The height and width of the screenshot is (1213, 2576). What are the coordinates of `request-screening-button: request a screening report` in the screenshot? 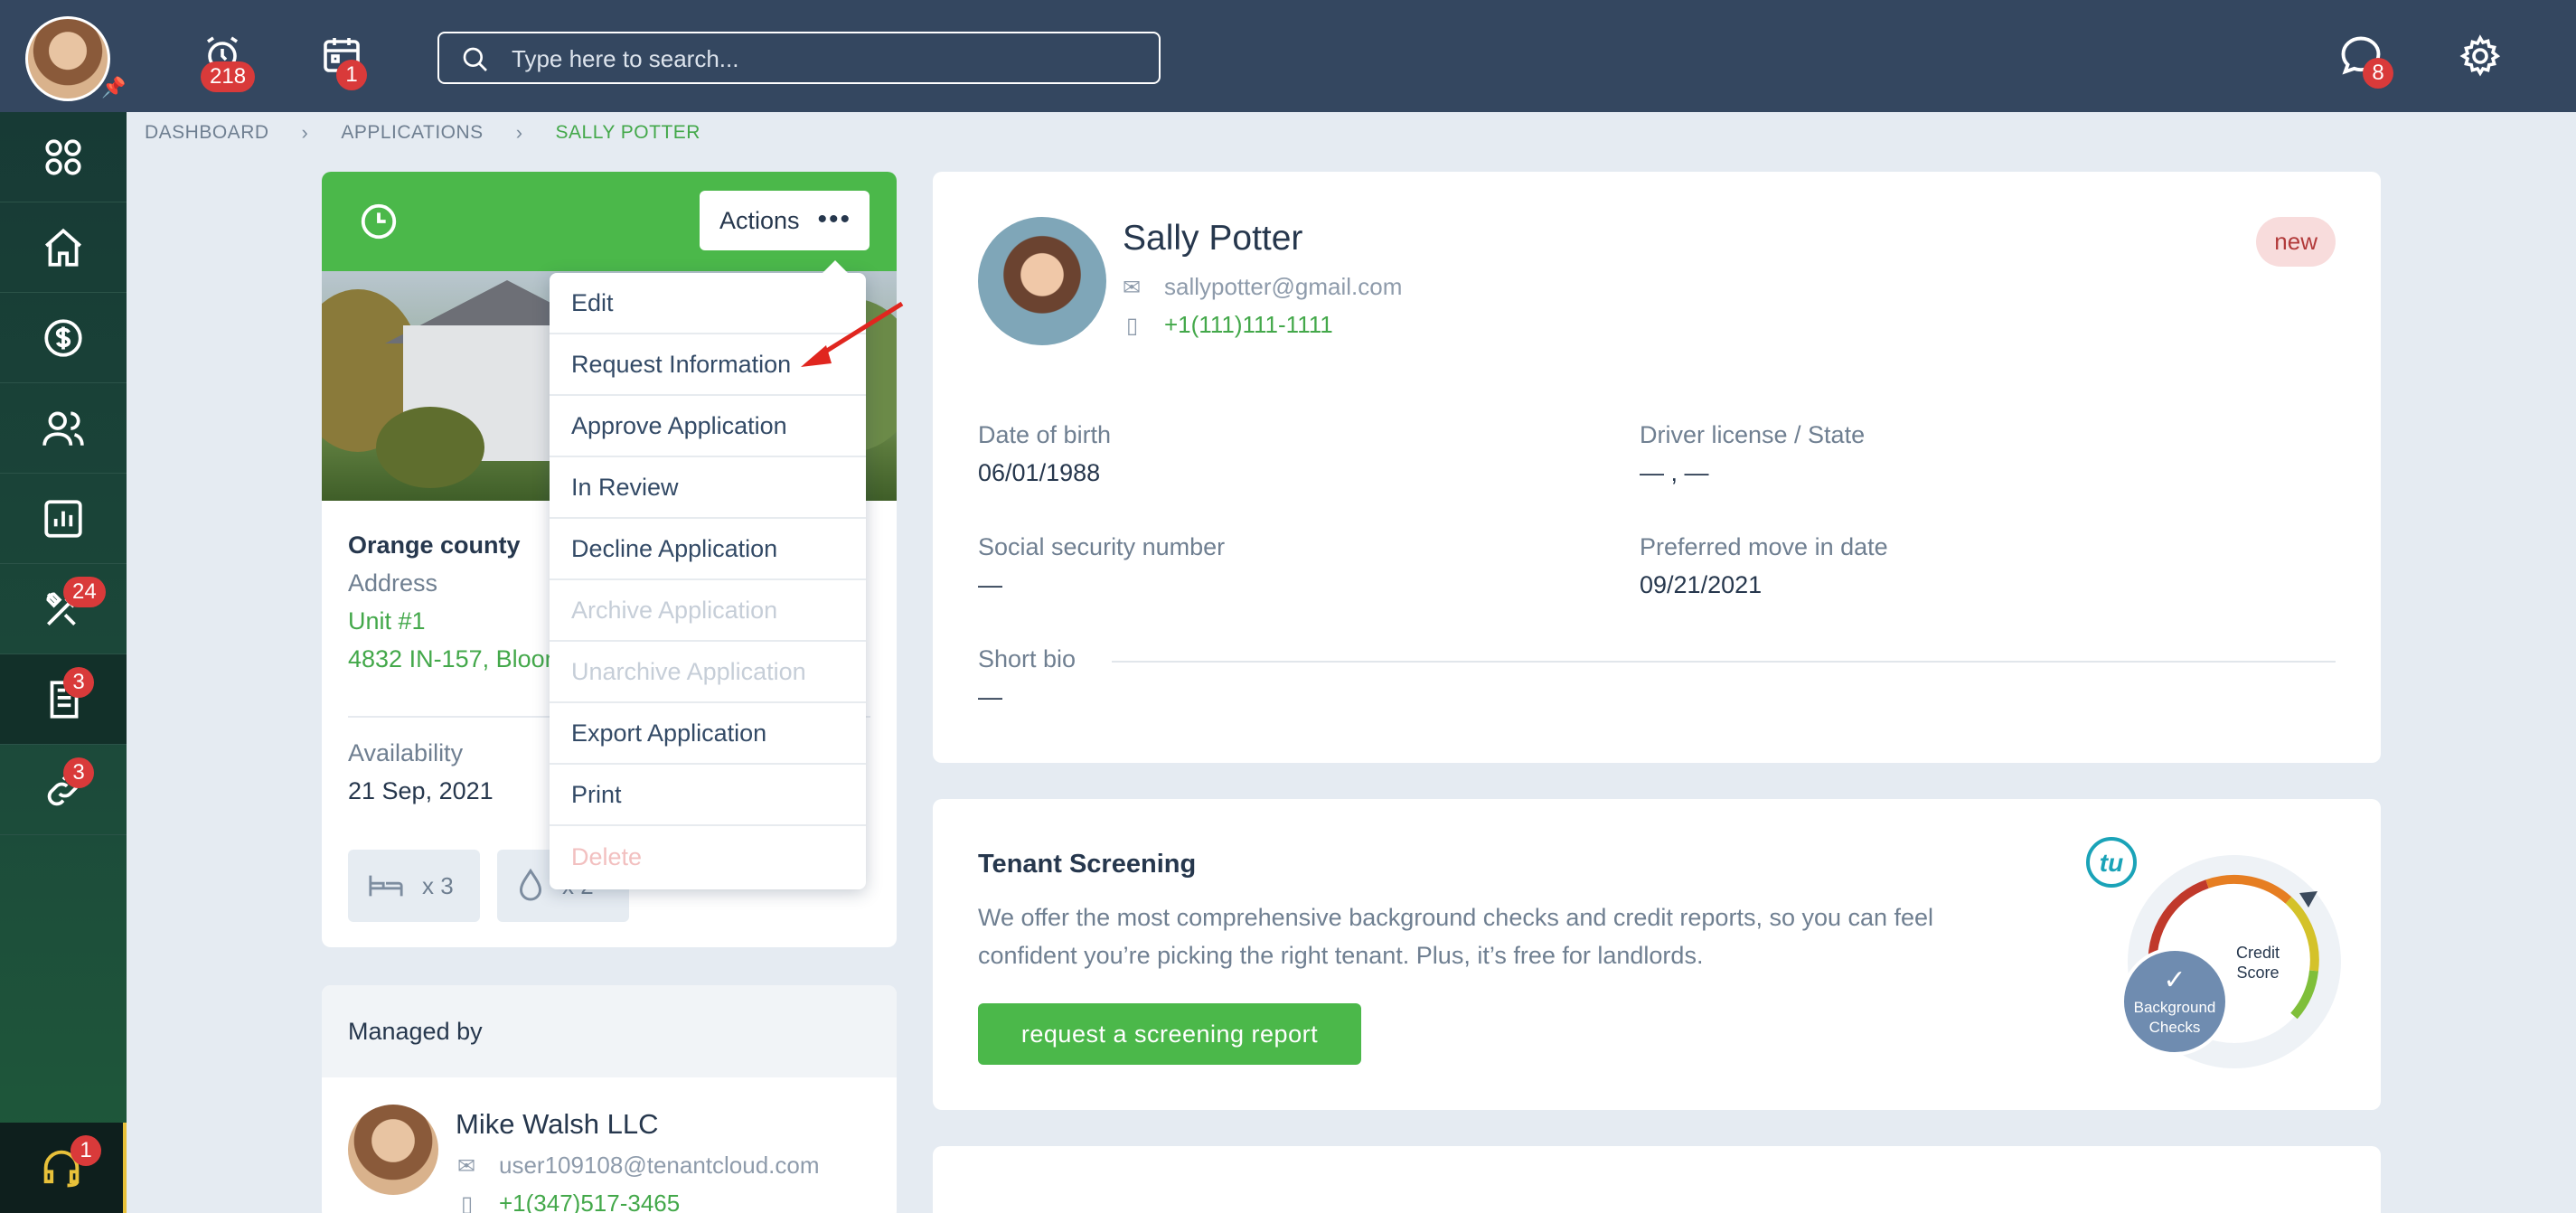 It's located at (1169, 1034).